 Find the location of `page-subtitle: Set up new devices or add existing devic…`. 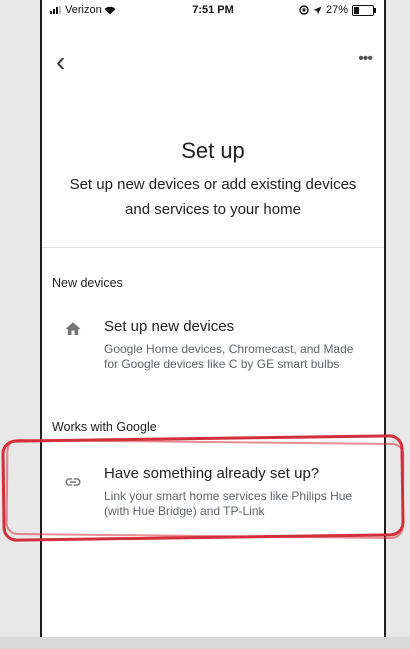

page-subtitle: Set up new devices or add existing devic… is located at coordinates (213, 197).